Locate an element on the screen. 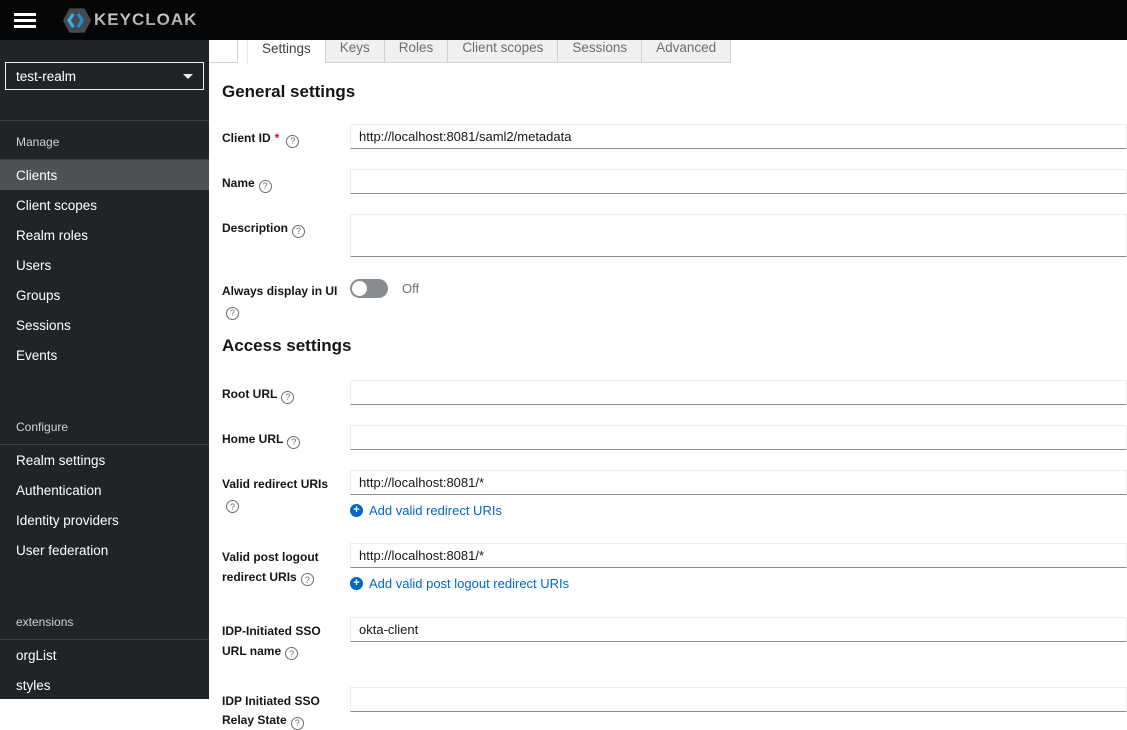 The height and width of the screenshot is (730, 1127). always-display-label: Always display in UI is located at coordinates (286, 298).